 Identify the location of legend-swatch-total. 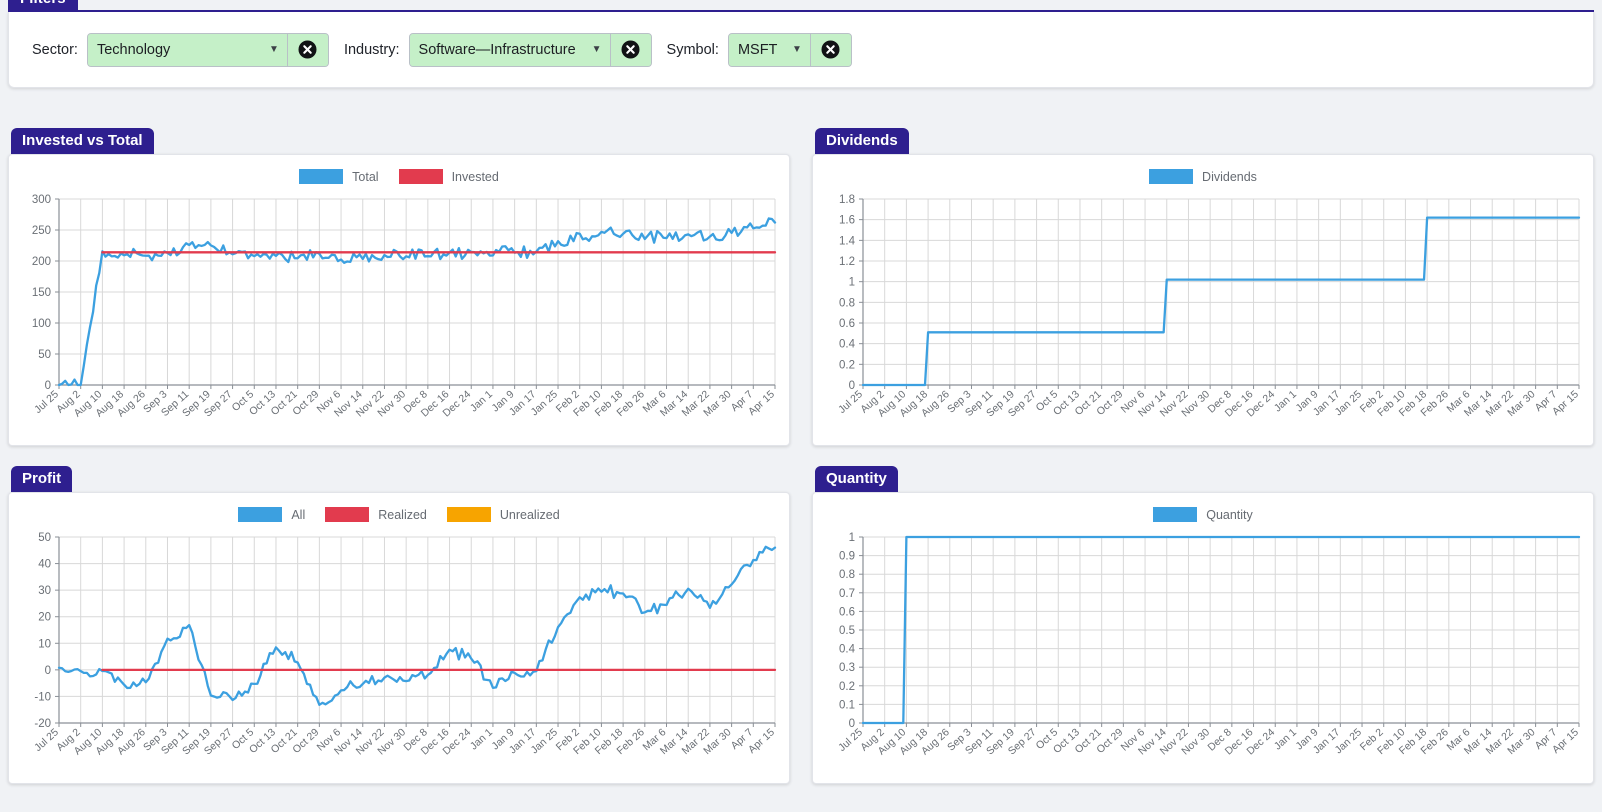
(321, 176).